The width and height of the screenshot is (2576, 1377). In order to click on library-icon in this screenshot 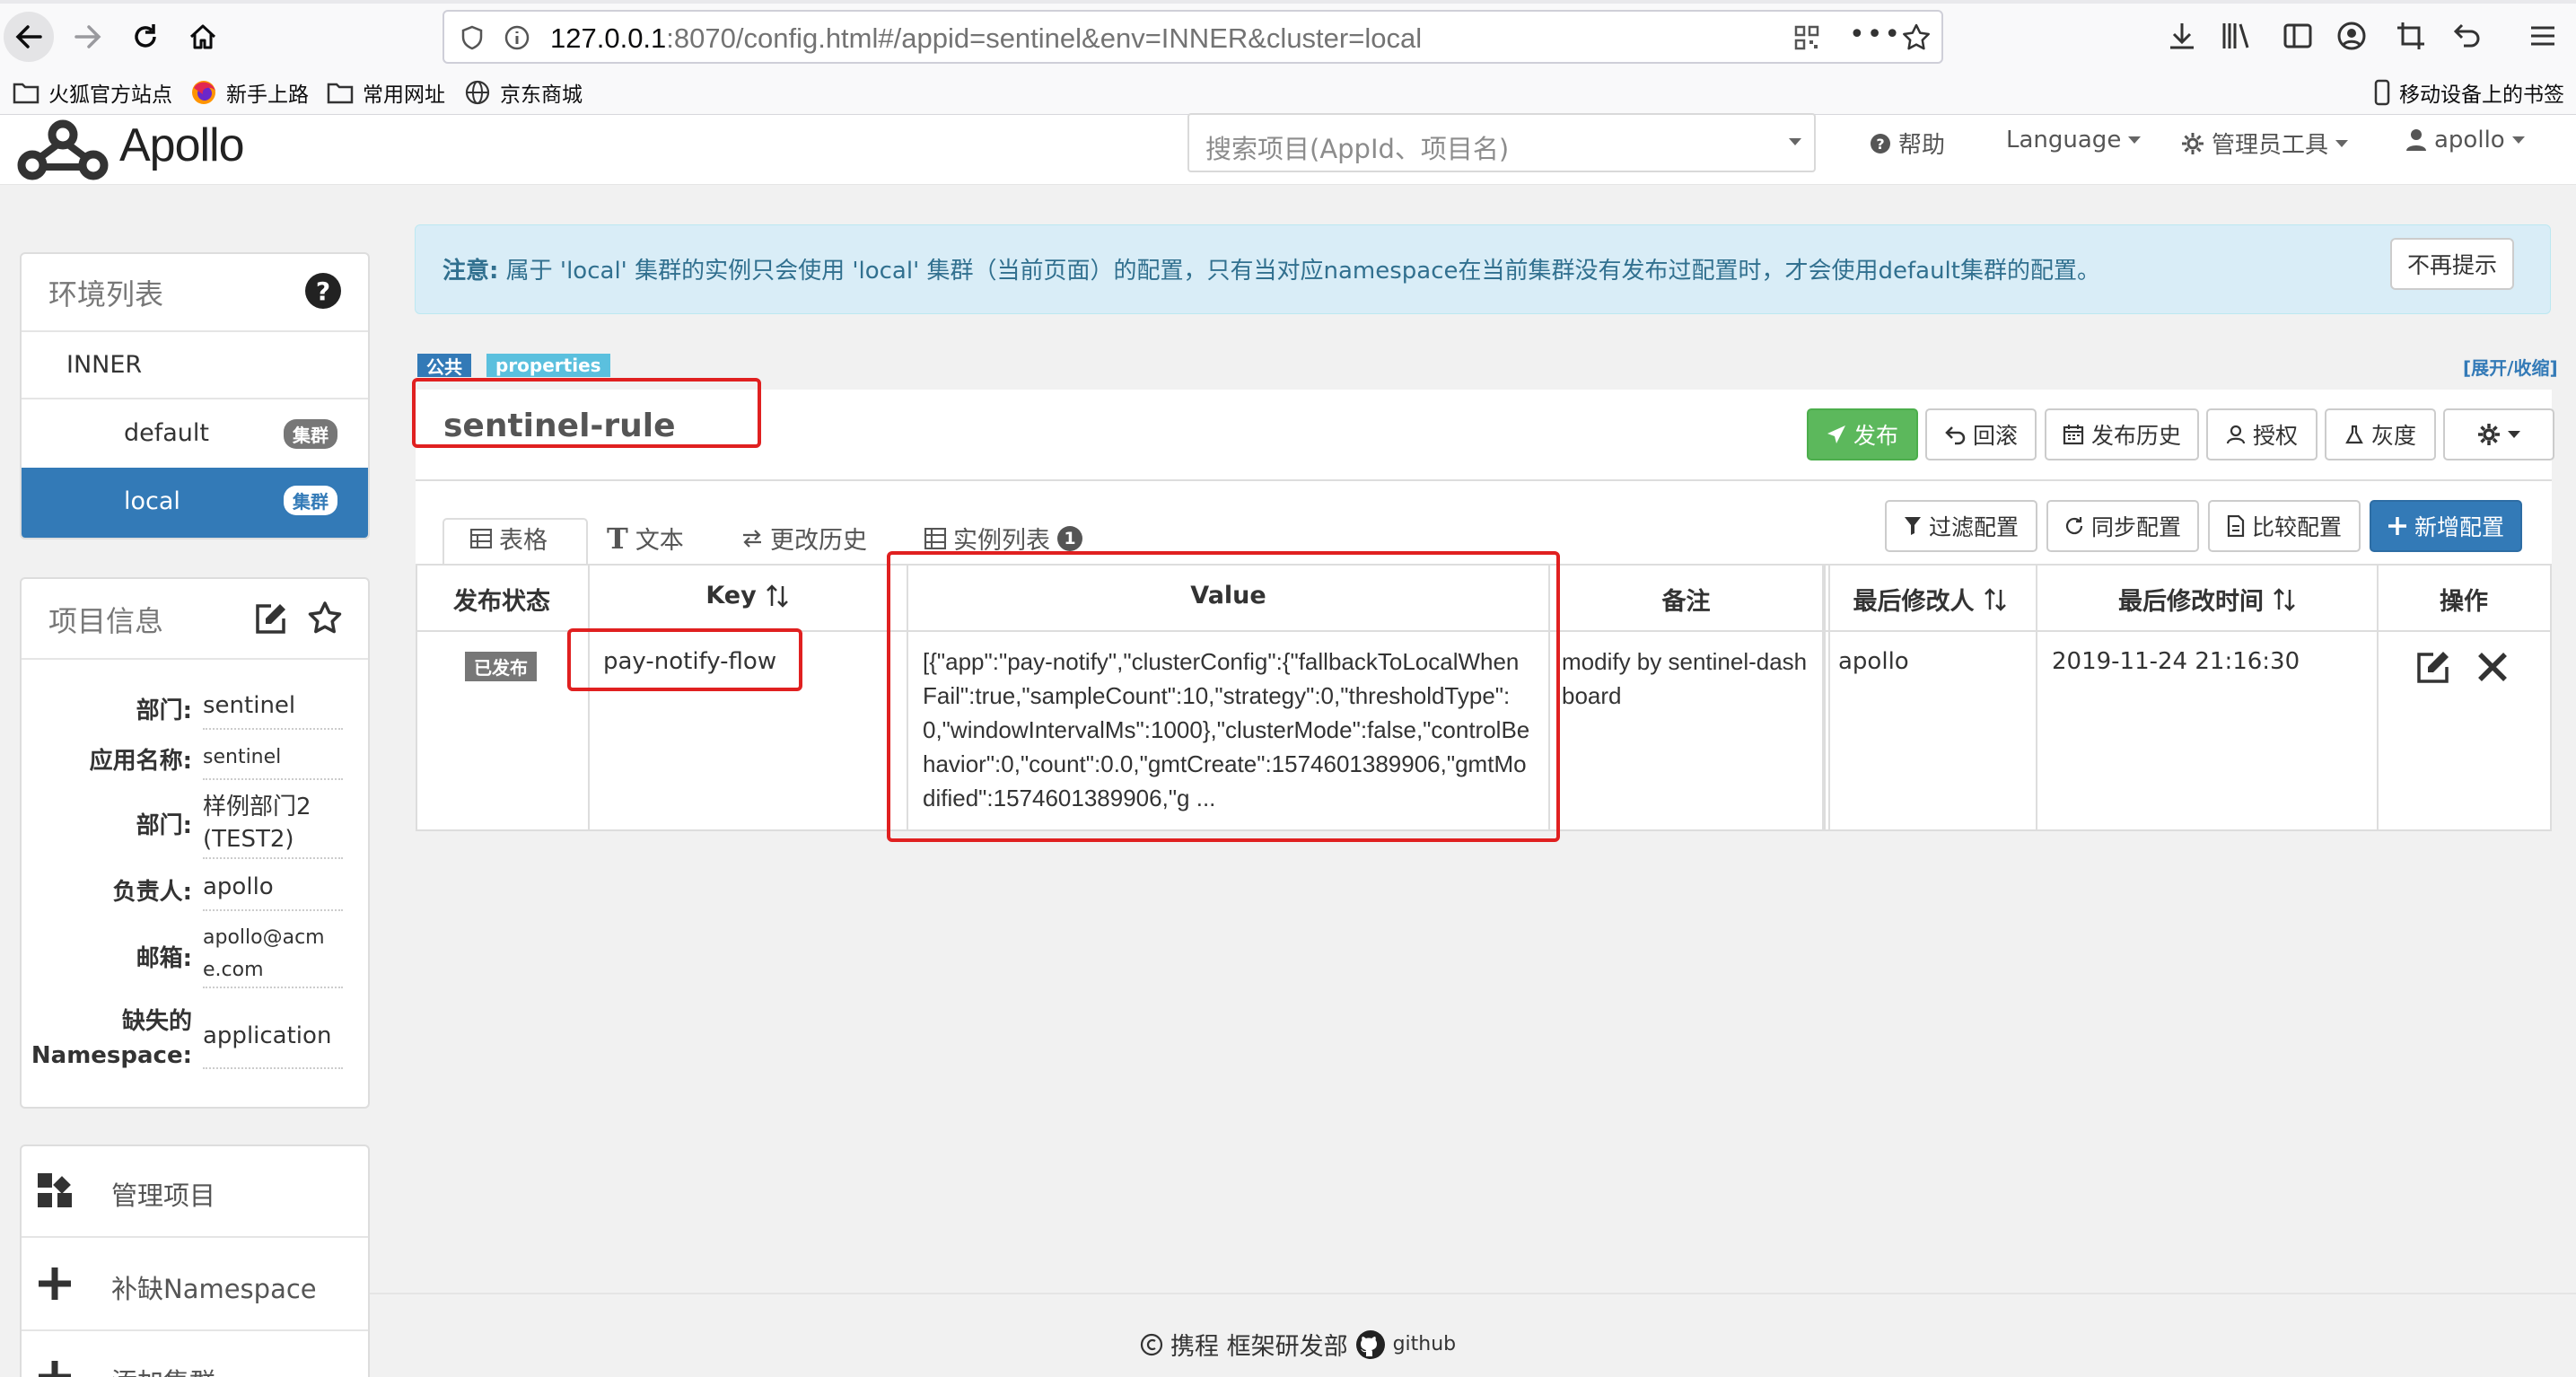, I will do `click(2236, 36)`.